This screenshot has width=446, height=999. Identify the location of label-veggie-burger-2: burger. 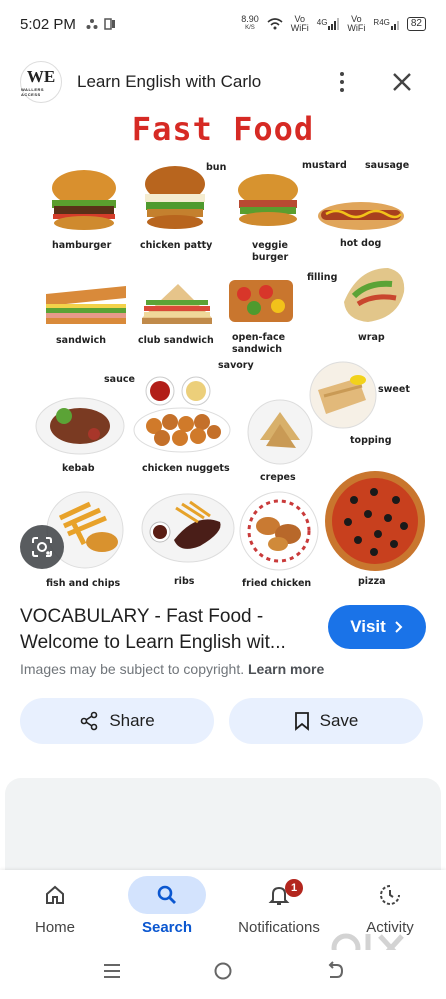
(270, 257).